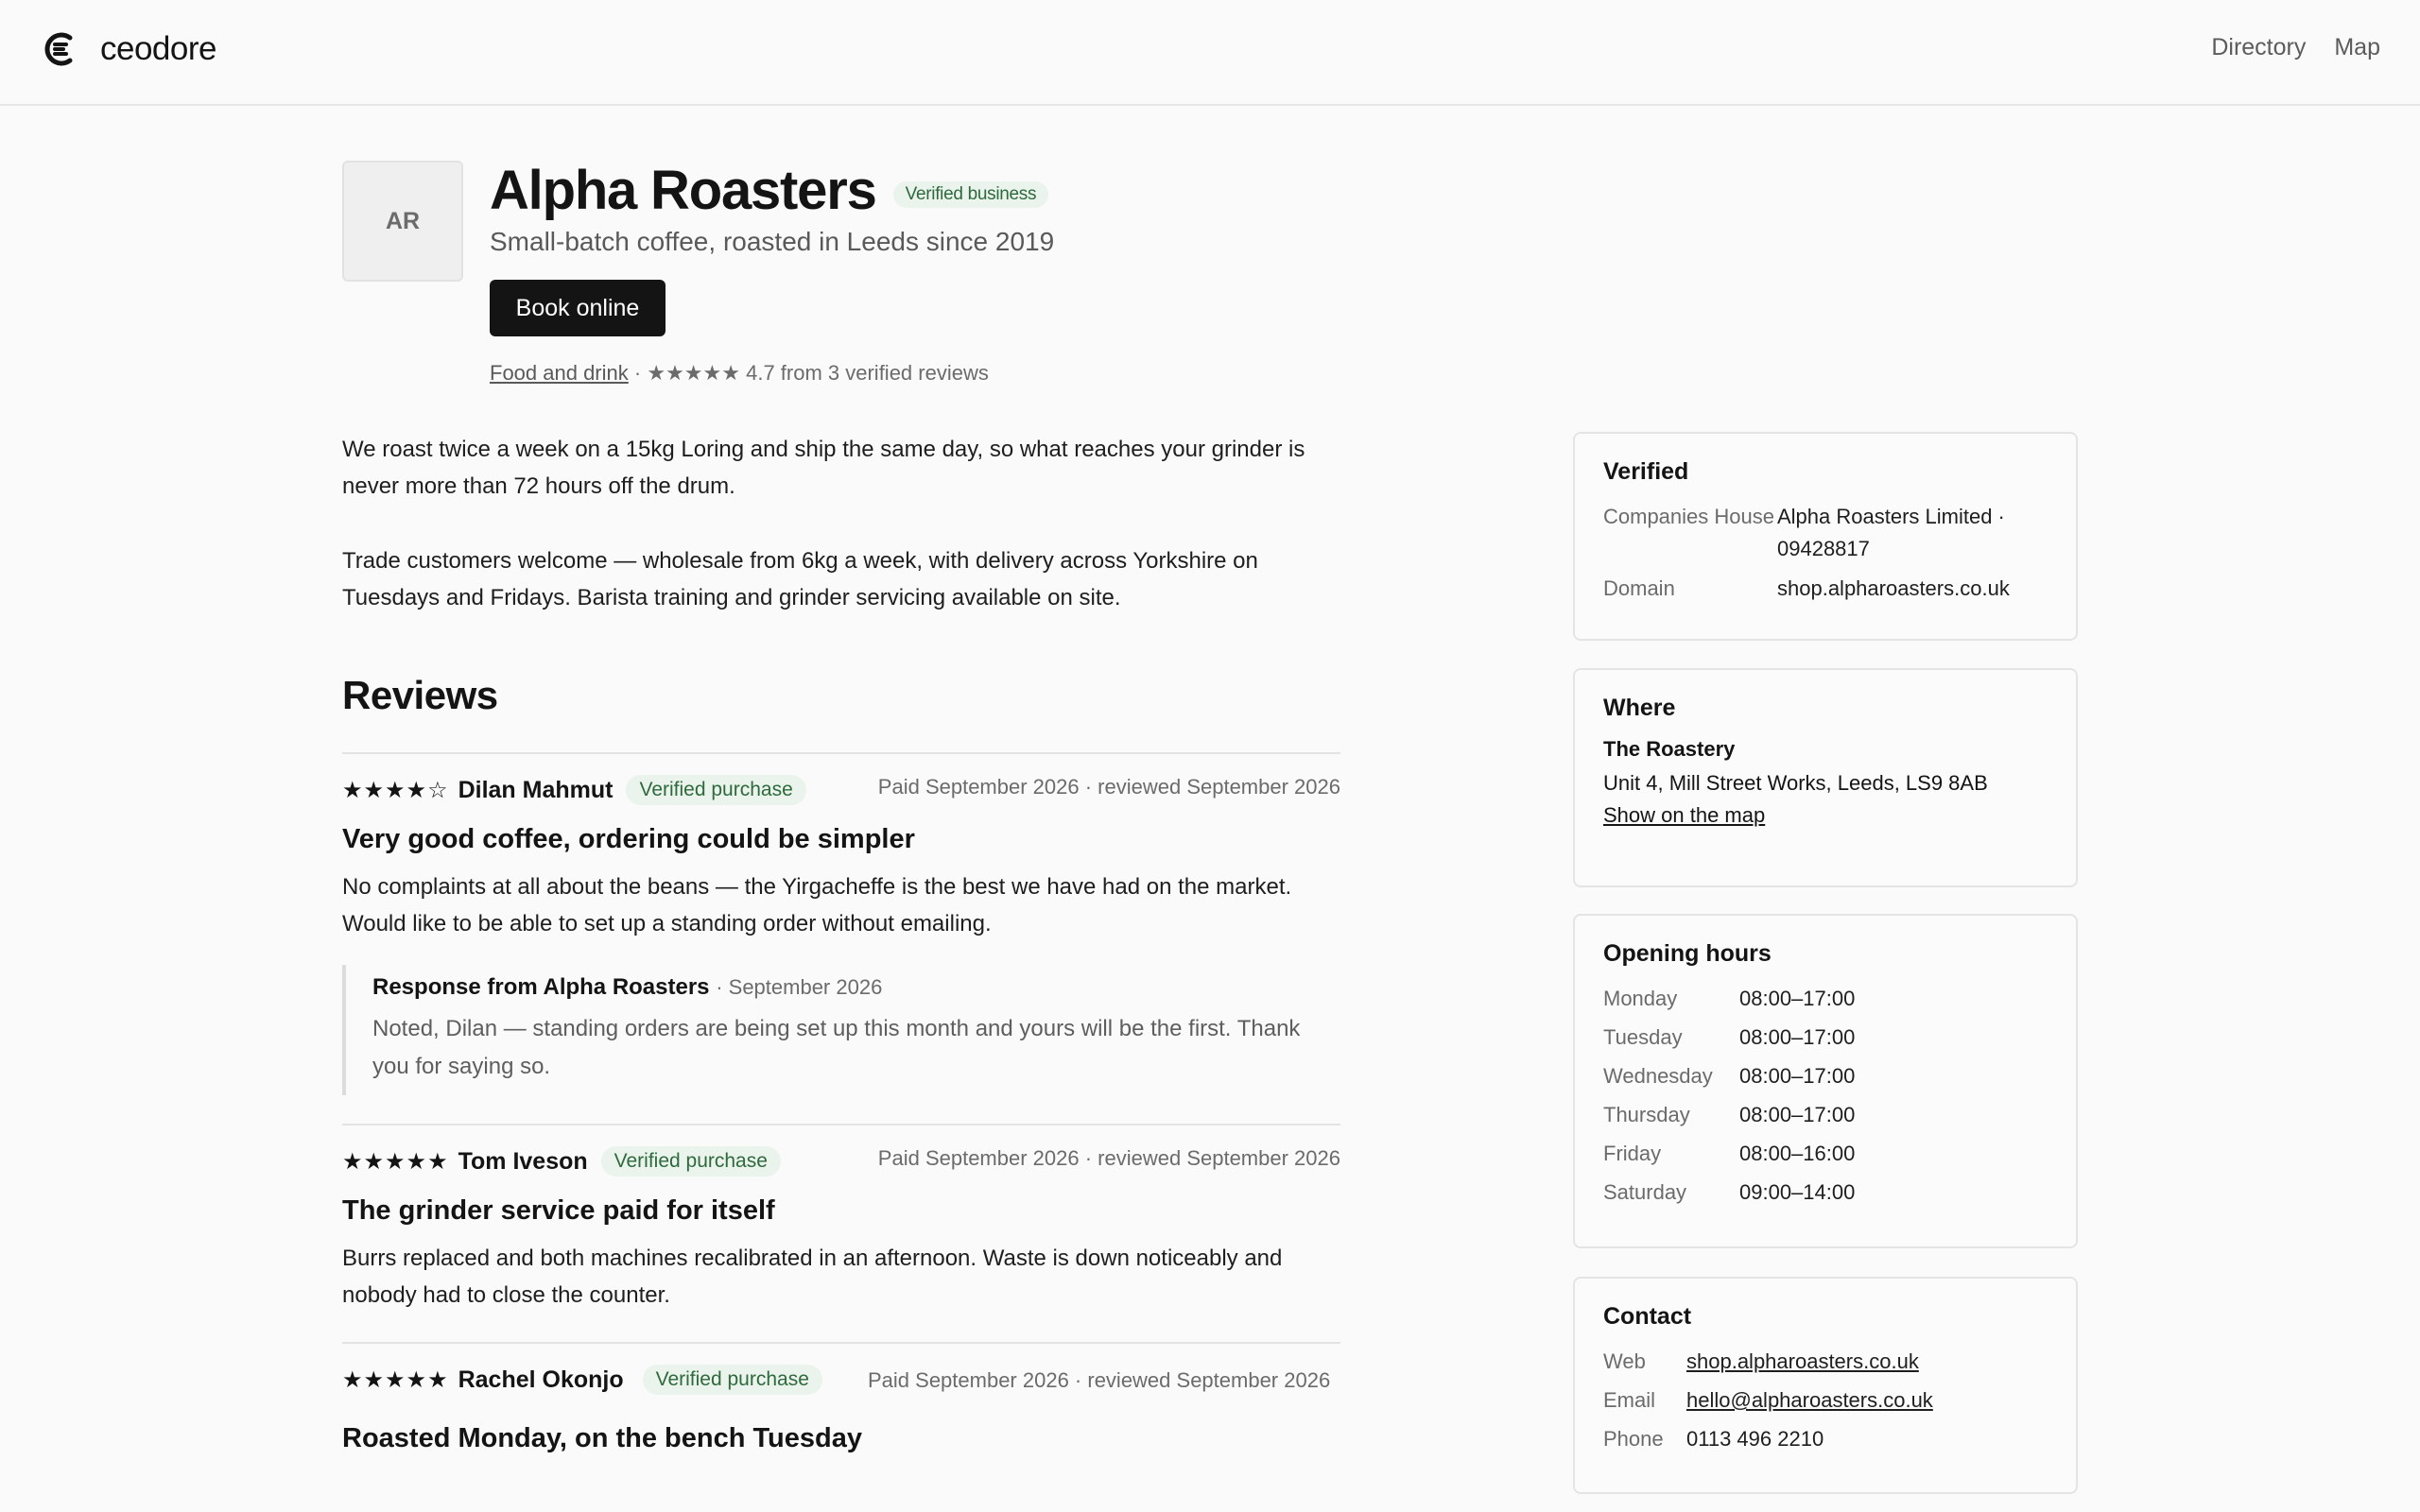 This screenshot has width=2420, height=1512. Describe the element at coordinates (1687, 953) in the screenshot. I see `opening-hours-title: Opening hours` at that location.